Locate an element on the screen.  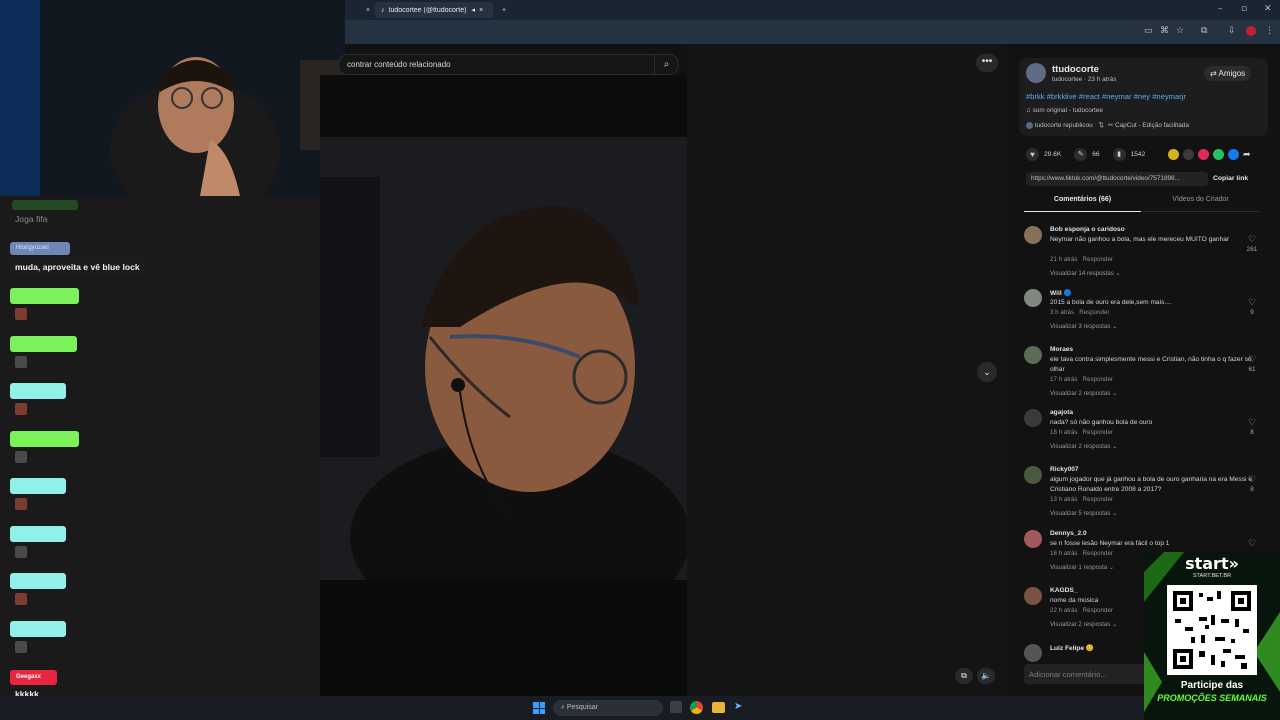
speaker-icon: ◂ is located at coordinates (474, 10).